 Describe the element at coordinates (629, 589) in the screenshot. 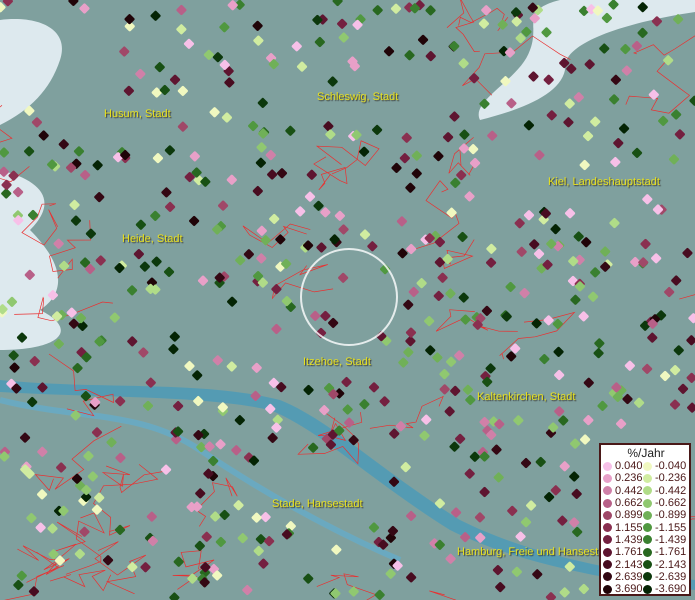

I see `legend-label: 3.690` at that location.